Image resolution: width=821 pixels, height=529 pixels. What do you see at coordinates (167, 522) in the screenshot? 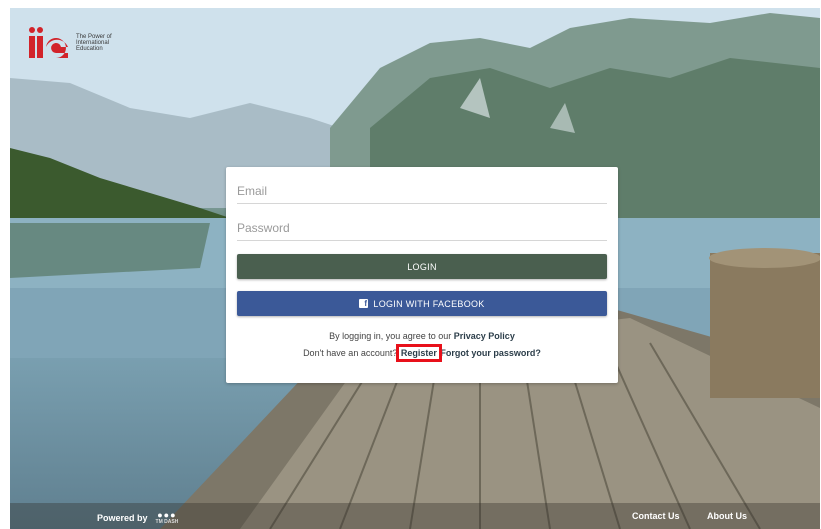
I see `brand-name: TM DASH` at bounding box center [167, 522].